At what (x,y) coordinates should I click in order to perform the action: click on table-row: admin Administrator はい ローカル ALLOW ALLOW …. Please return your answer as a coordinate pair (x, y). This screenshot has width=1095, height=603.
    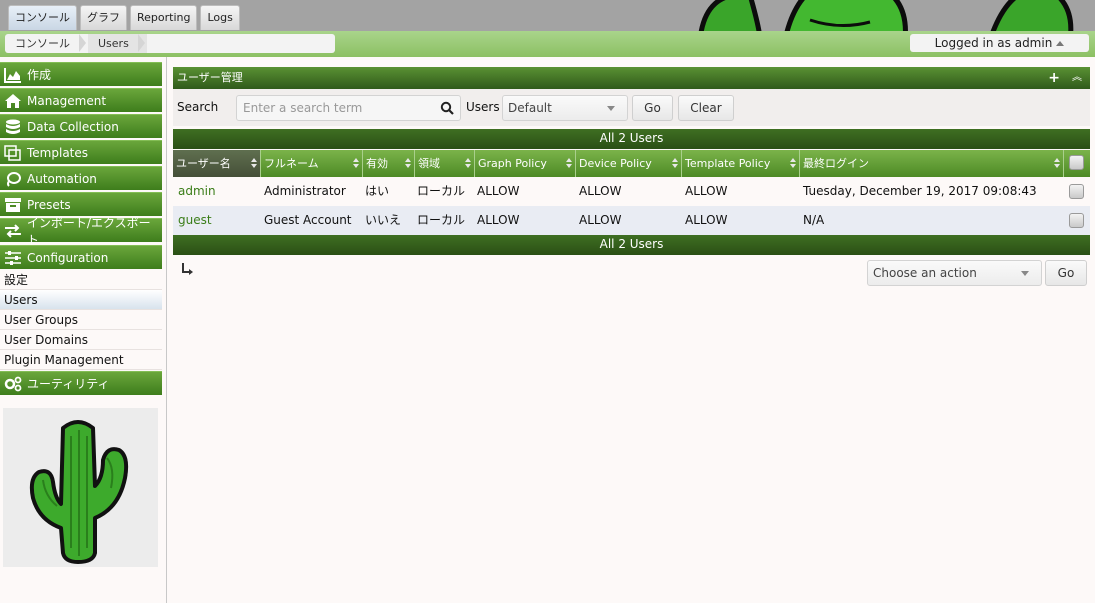
    Looking at the image, I should click on (631, 191).